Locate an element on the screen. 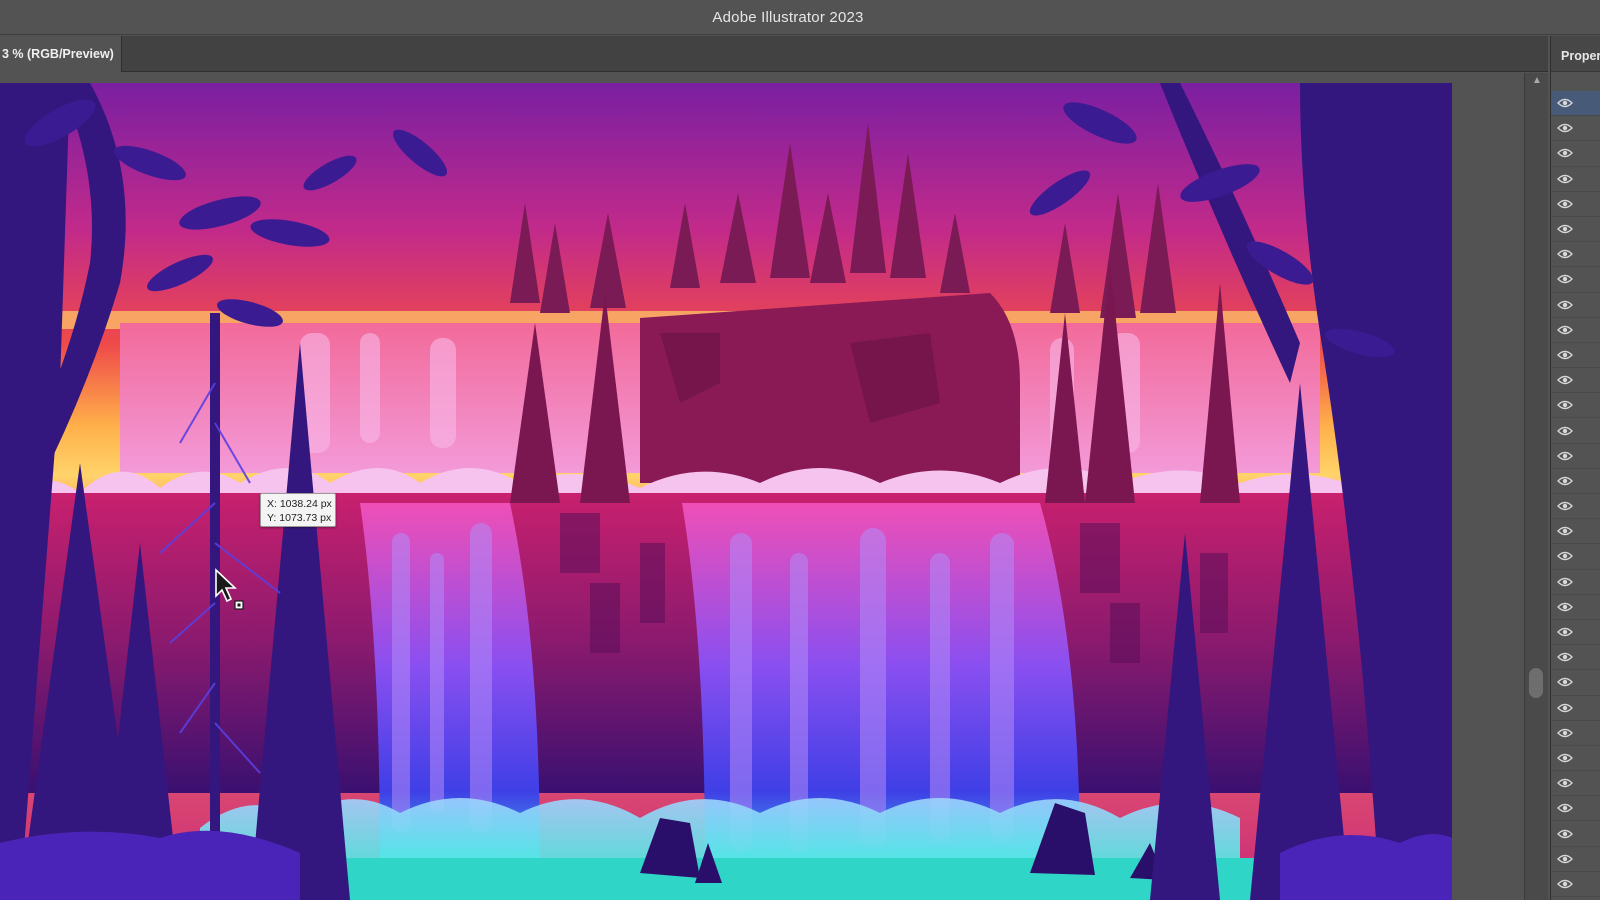  panel-tab-properties: Proper is located at coordinates (1575, 54).